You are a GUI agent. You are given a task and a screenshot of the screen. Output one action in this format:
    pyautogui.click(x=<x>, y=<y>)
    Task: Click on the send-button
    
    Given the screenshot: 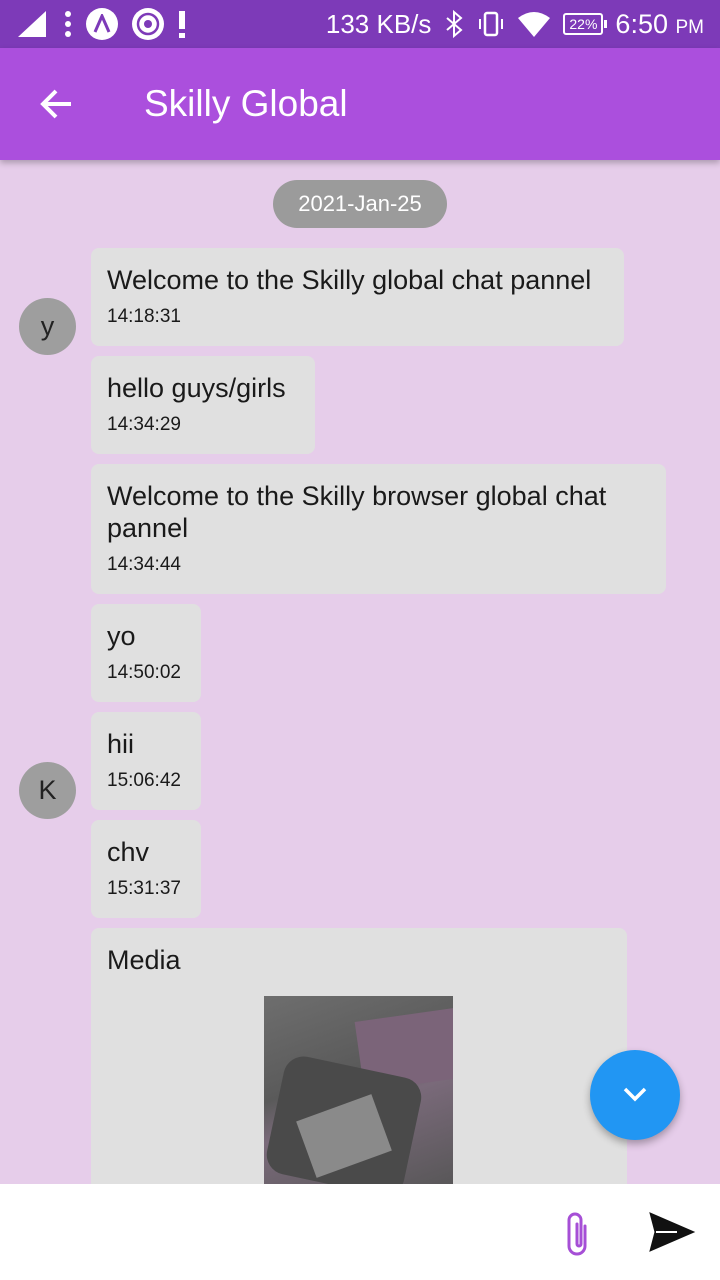 What is the action you would take?
    pyautogui.click(x=672, y=1232)
    